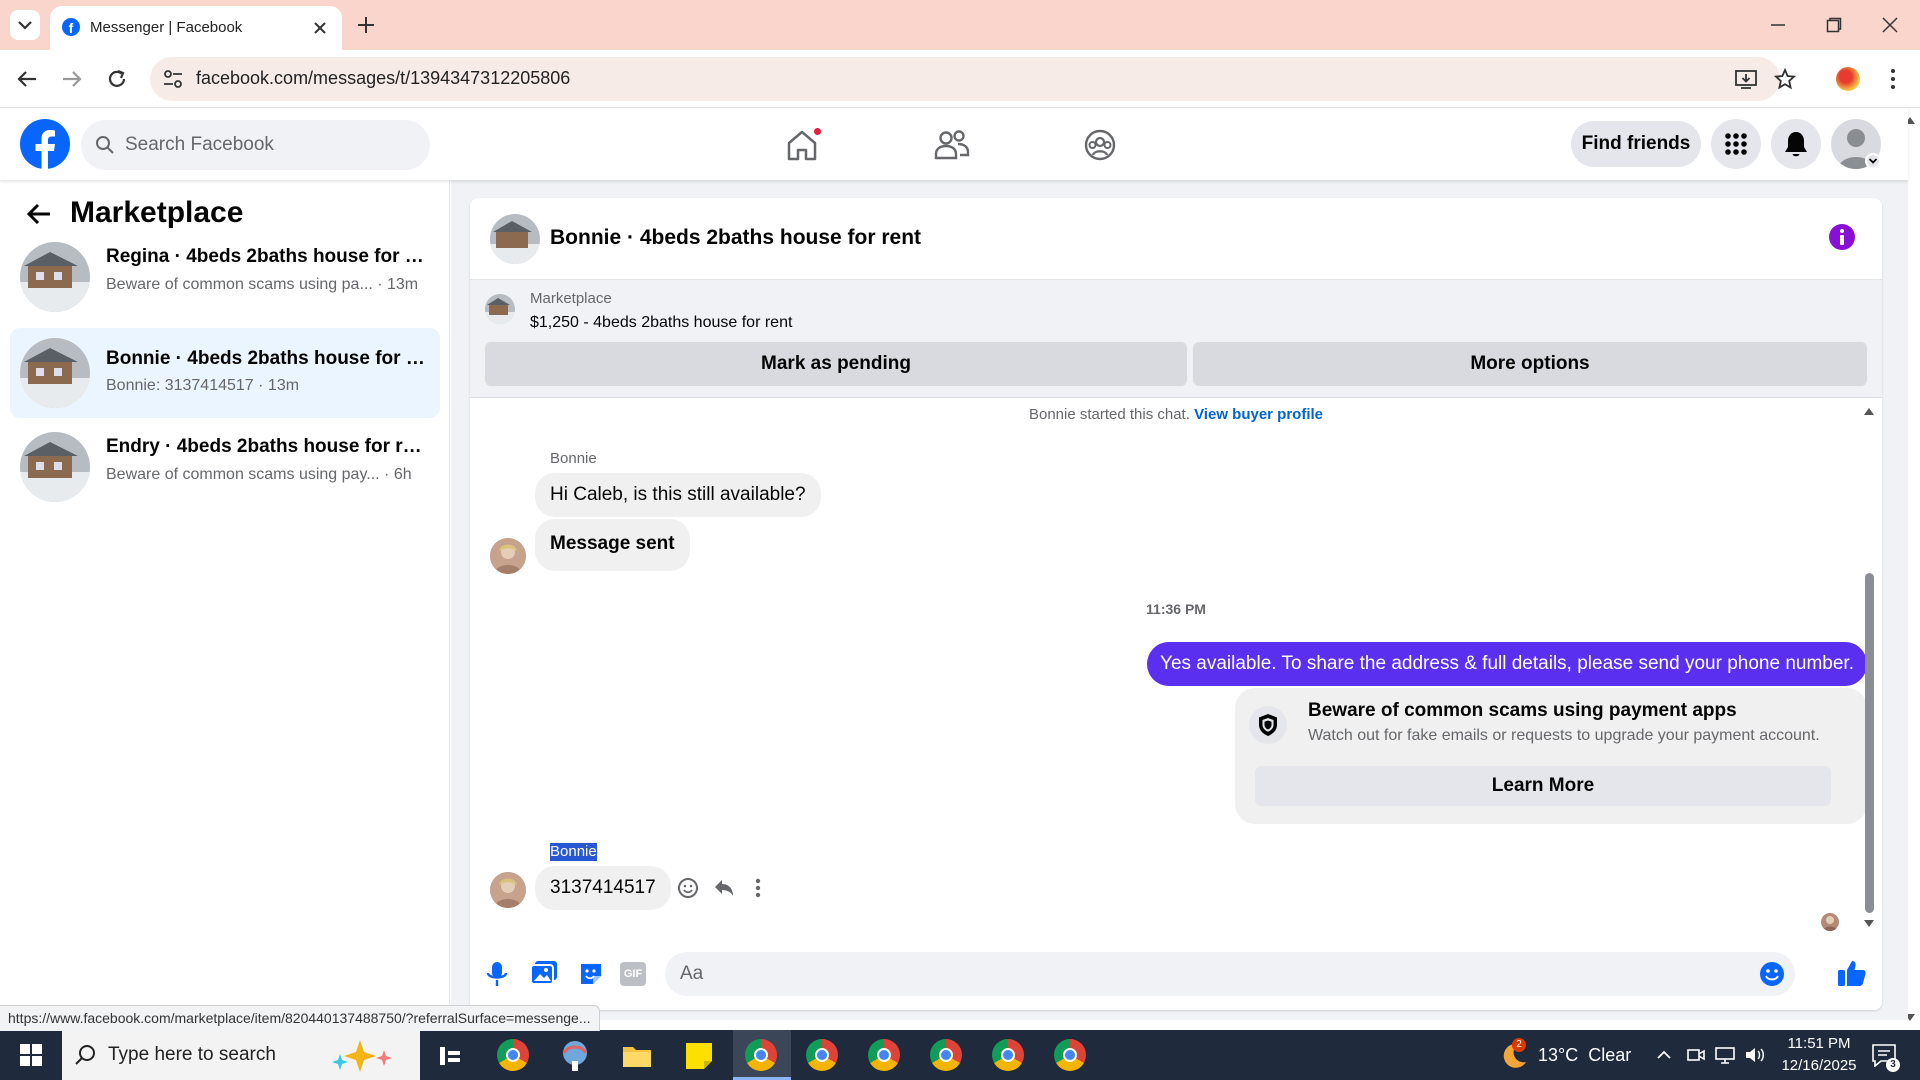  Describe the element at coordinates (1796, 144) in the screenshot. I see `notifications-button` at that location.